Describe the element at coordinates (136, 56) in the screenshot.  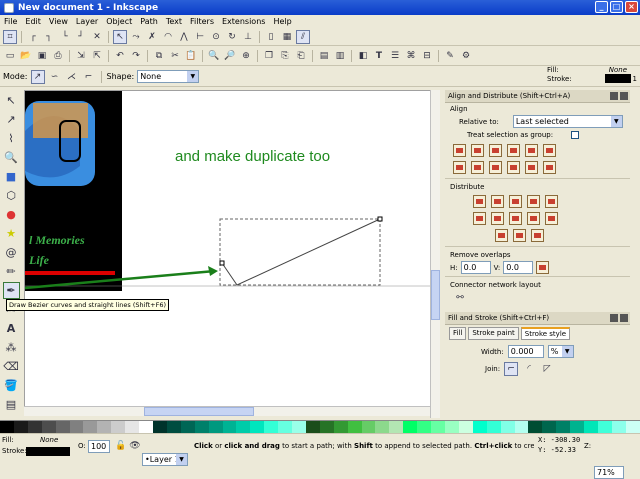
I see `redo-icon: ↷` at that location.